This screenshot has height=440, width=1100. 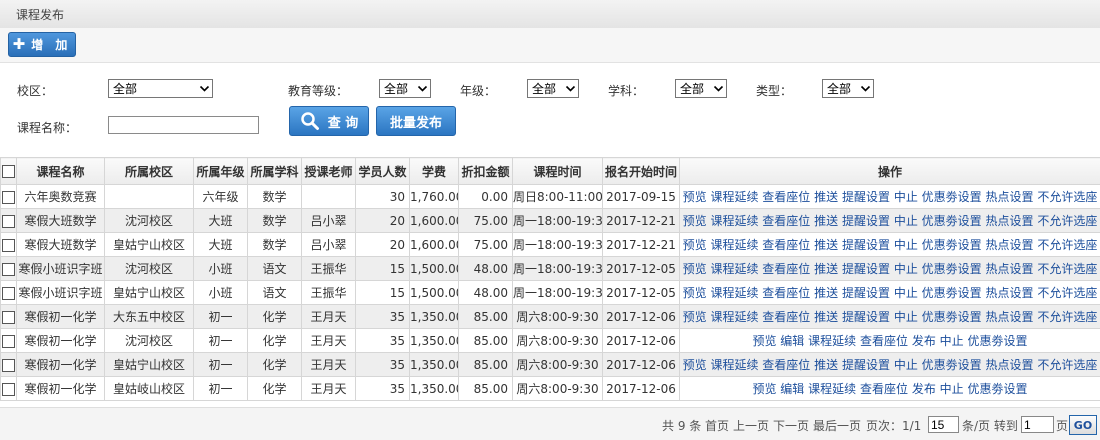 I want to click on select-all-checkbox, so click(x=8, y=171).